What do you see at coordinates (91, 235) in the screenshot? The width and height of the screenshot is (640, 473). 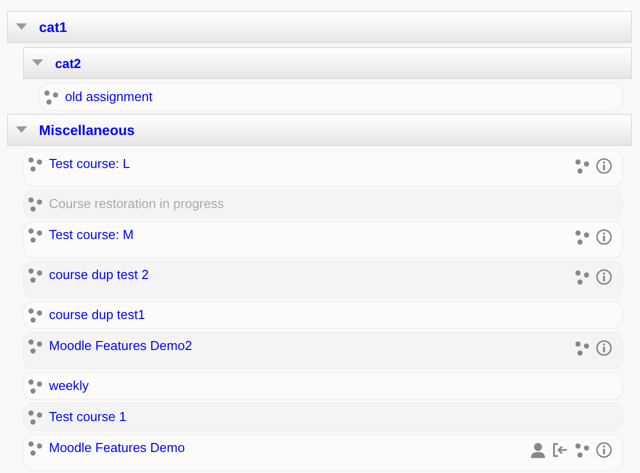 I see `course-name: Test course: M` at bounding box center [91, 235].